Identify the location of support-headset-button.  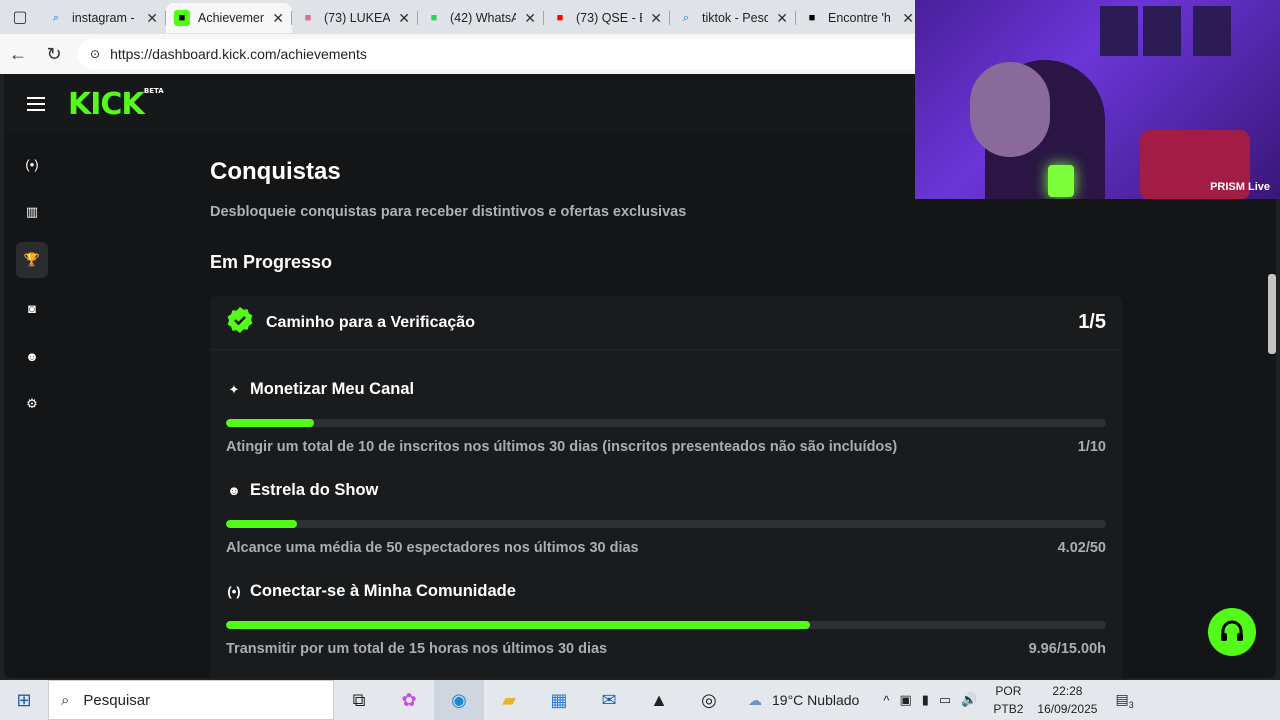
(1232, 632).